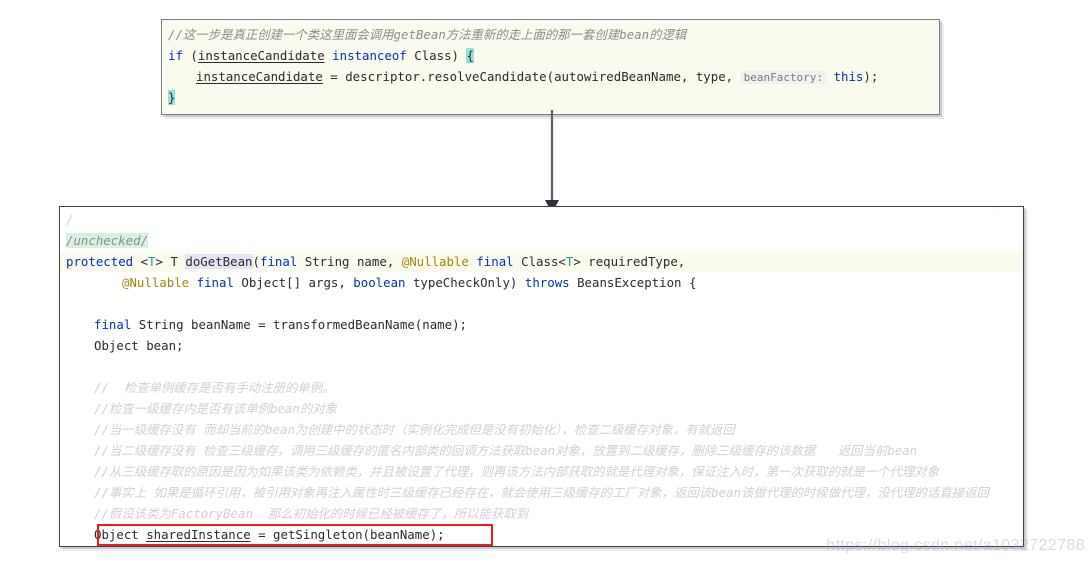  What do you see at coordinates (547, 282) in the screenshot?
I see `code-token: throws` at bounding box center [547, 282].